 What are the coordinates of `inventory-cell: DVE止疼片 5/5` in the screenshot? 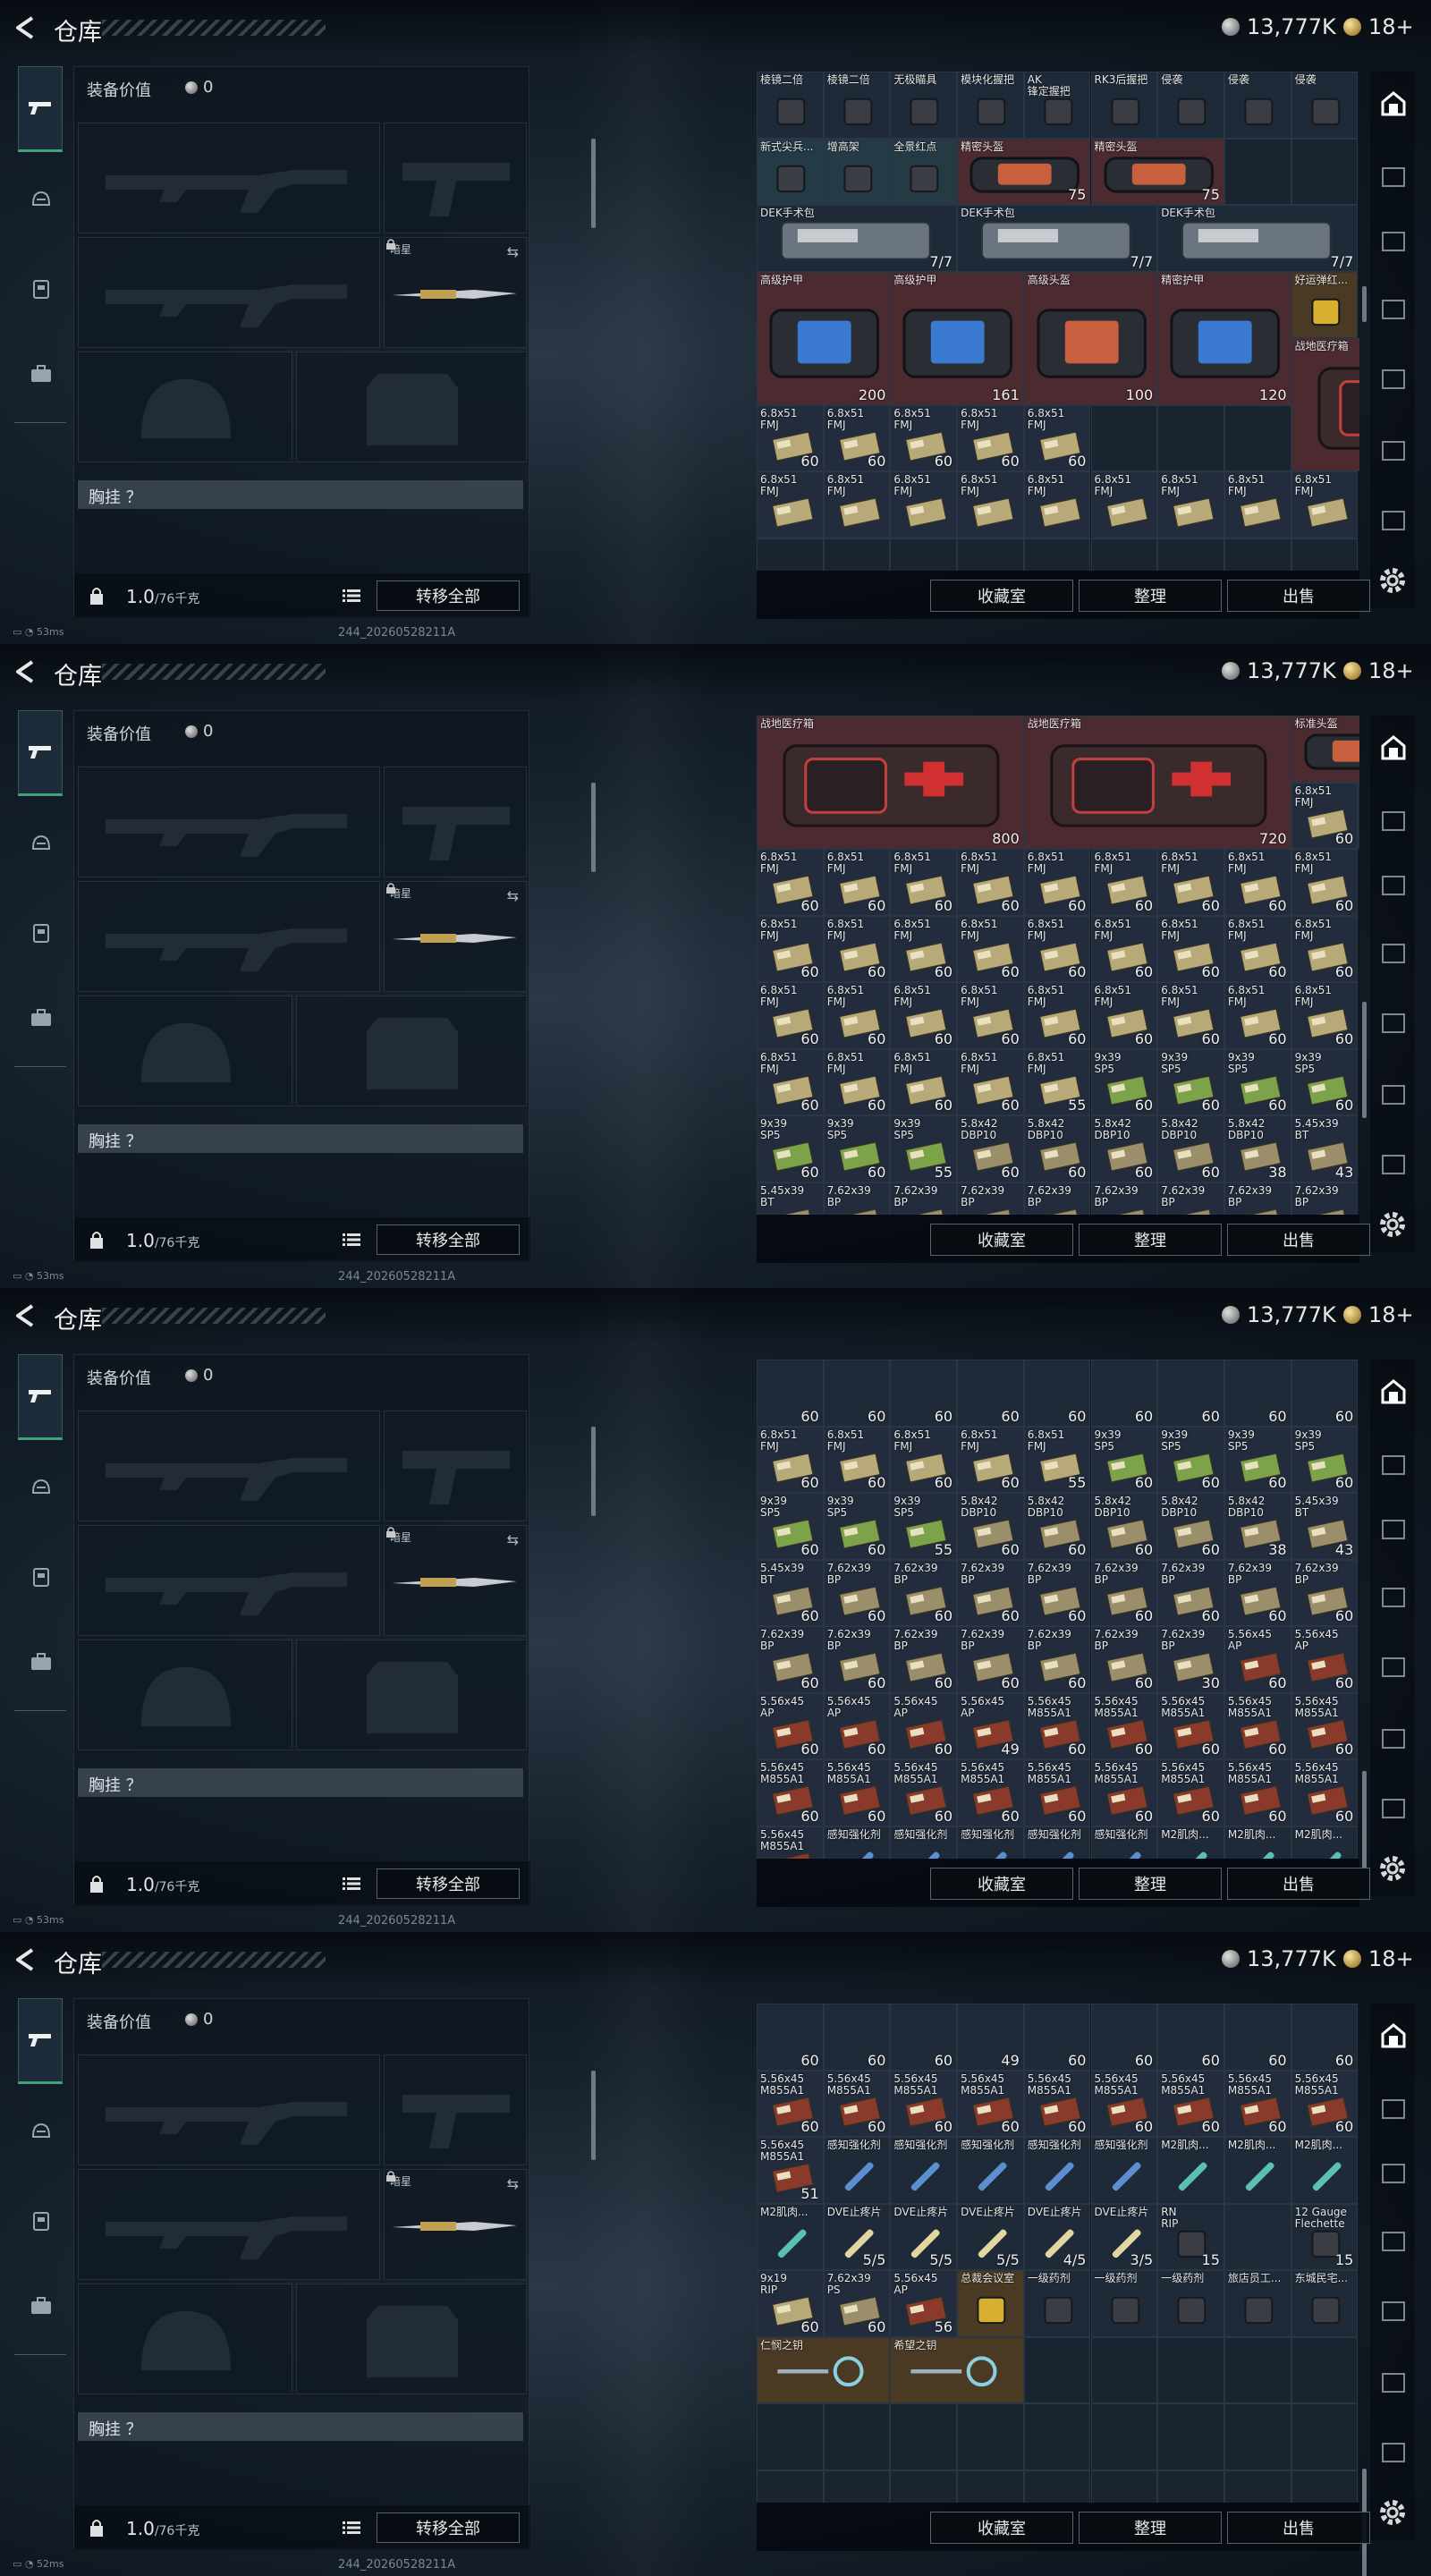 It's located at (857, 2236).